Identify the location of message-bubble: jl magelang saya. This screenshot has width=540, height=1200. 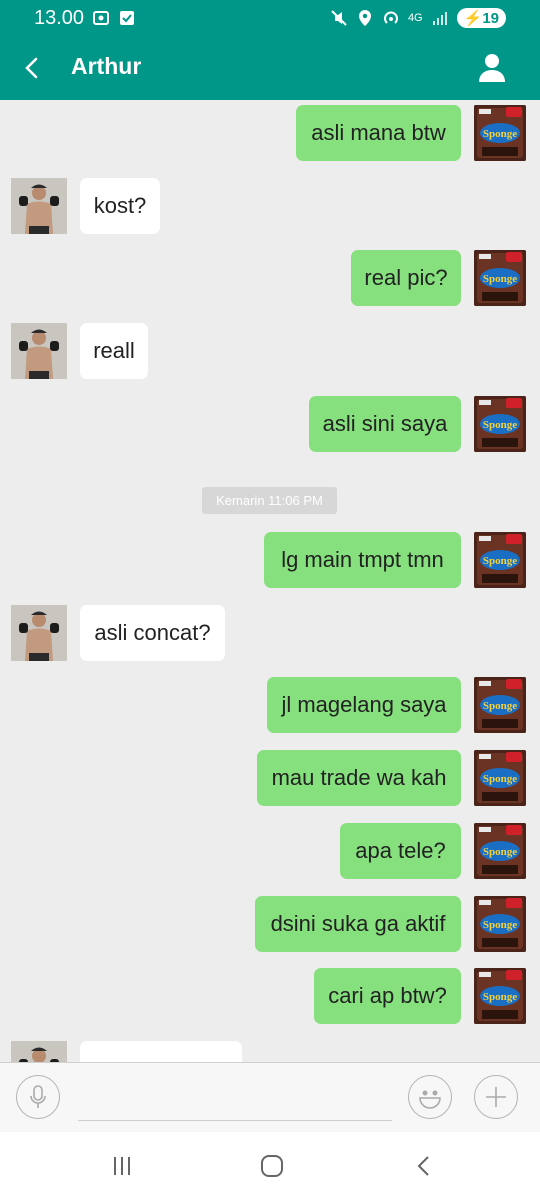
(364, 705).